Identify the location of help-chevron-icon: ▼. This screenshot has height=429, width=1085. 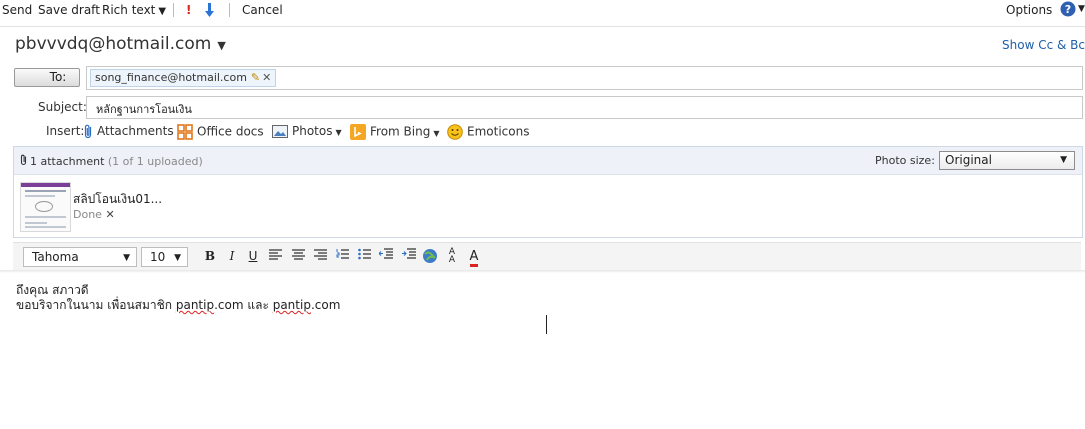
(1081, 9).